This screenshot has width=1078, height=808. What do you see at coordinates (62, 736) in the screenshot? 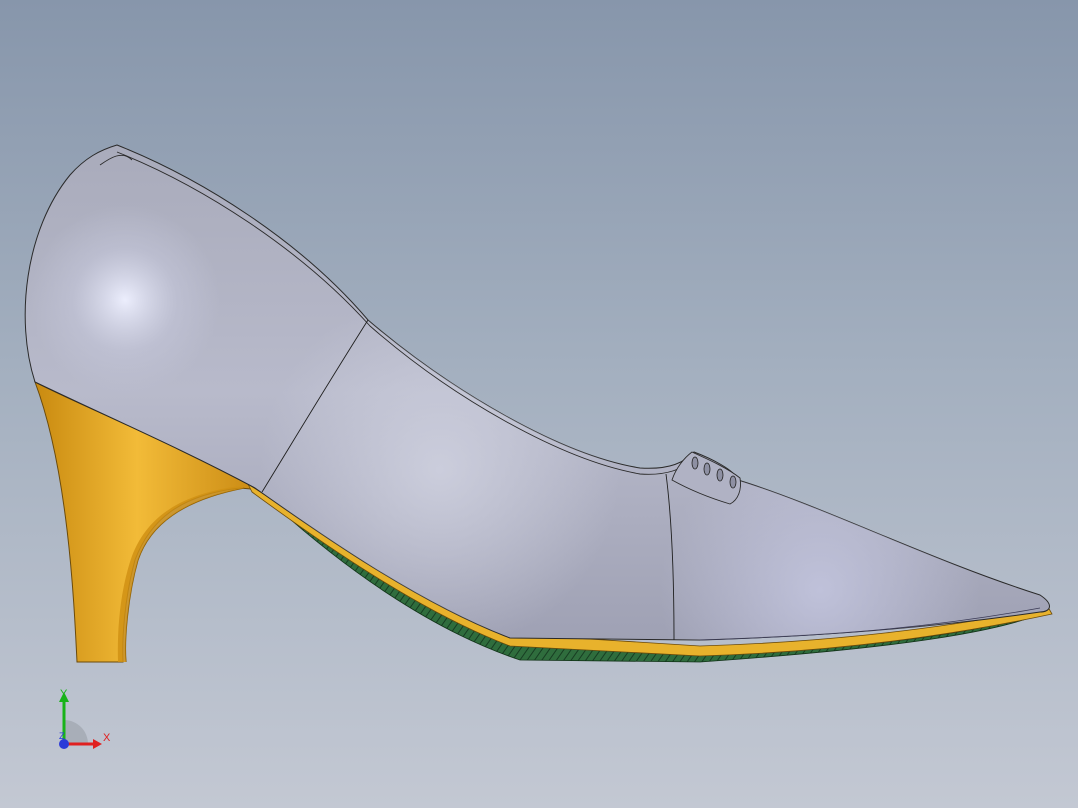
I see `z-axis-label: Z` at bounding box center [62, 736].